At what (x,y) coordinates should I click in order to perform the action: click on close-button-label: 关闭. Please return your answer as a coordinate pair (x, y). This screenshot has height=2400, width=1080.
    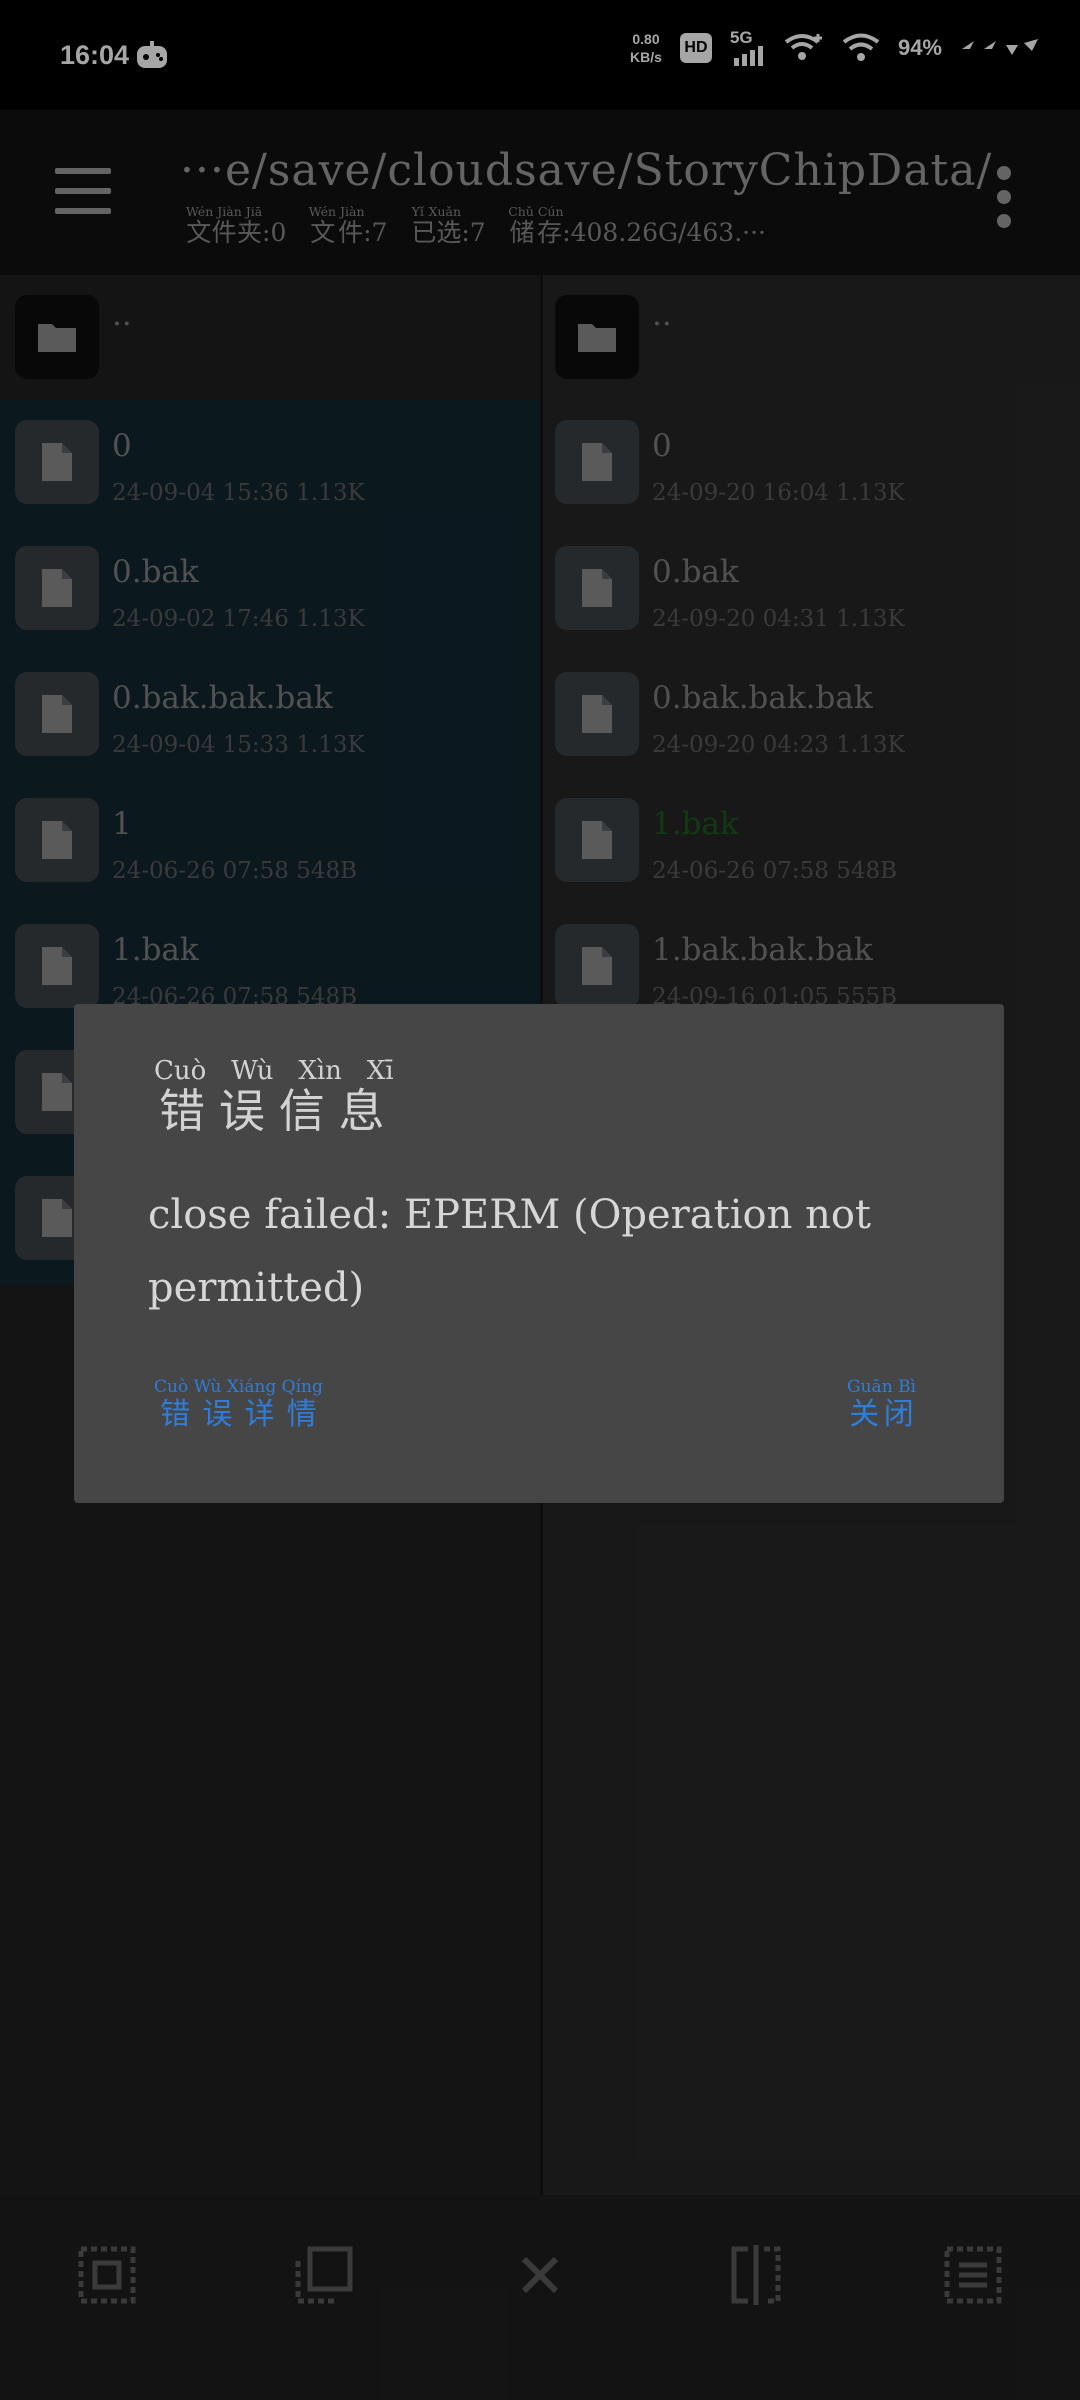
    Looking at the image, I should click on (881, 1414).